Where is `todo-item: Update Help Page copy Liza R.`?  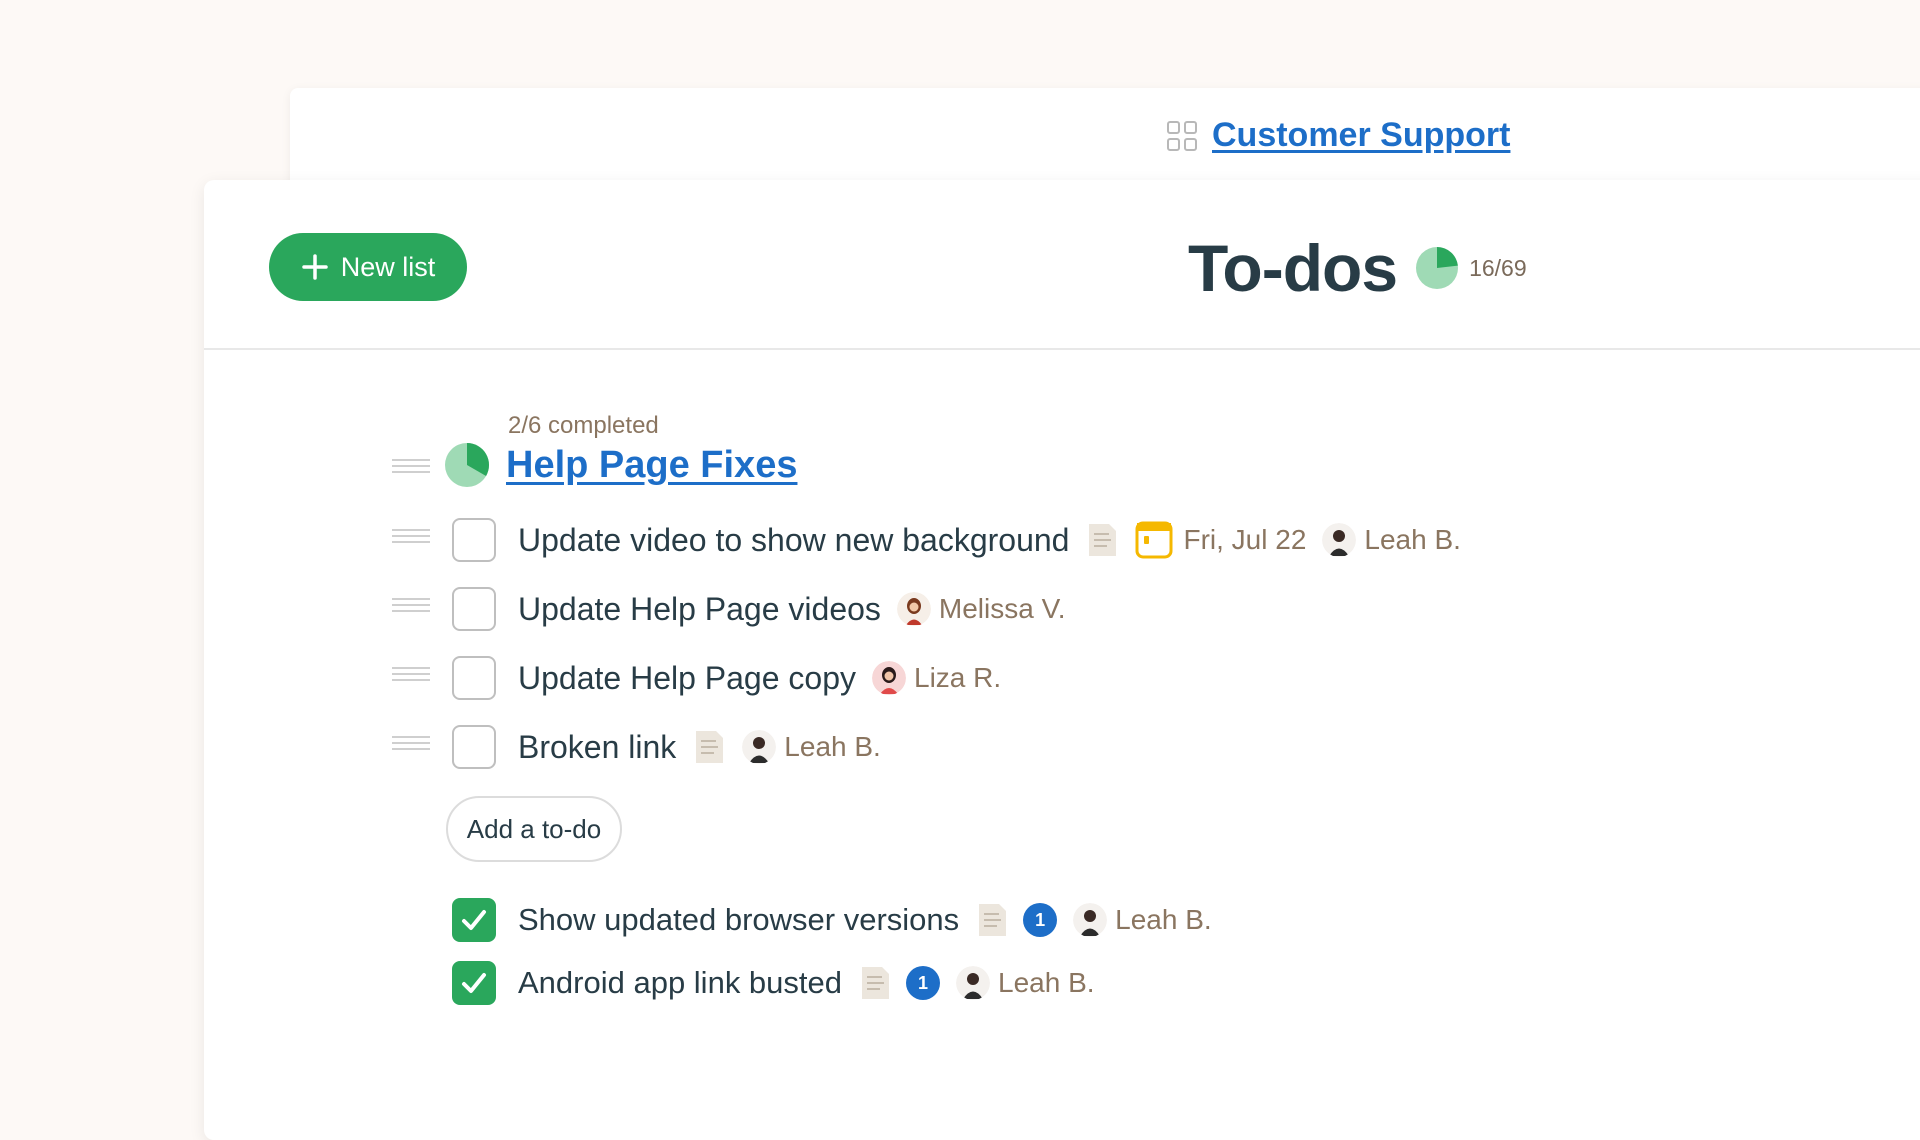 todo-item: Update Help Page copy Liza R. is located at coordinates (726, 678).